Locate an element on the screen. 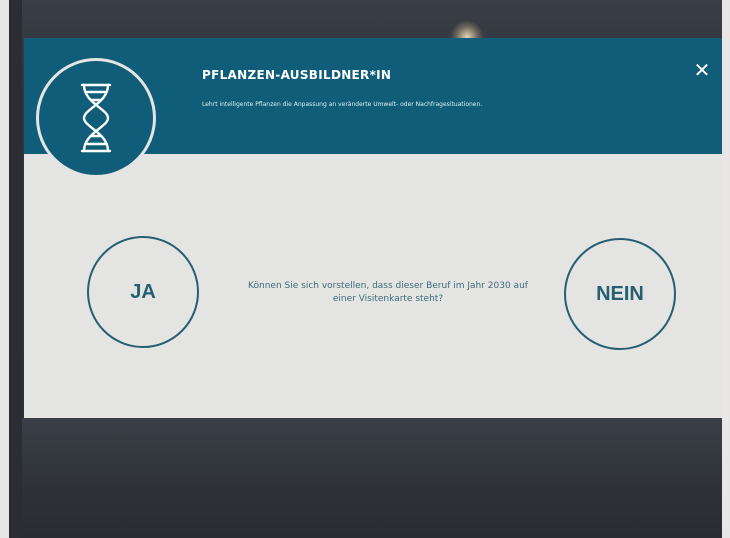  close-icon: ✕ is located at coordinates (702, 70).